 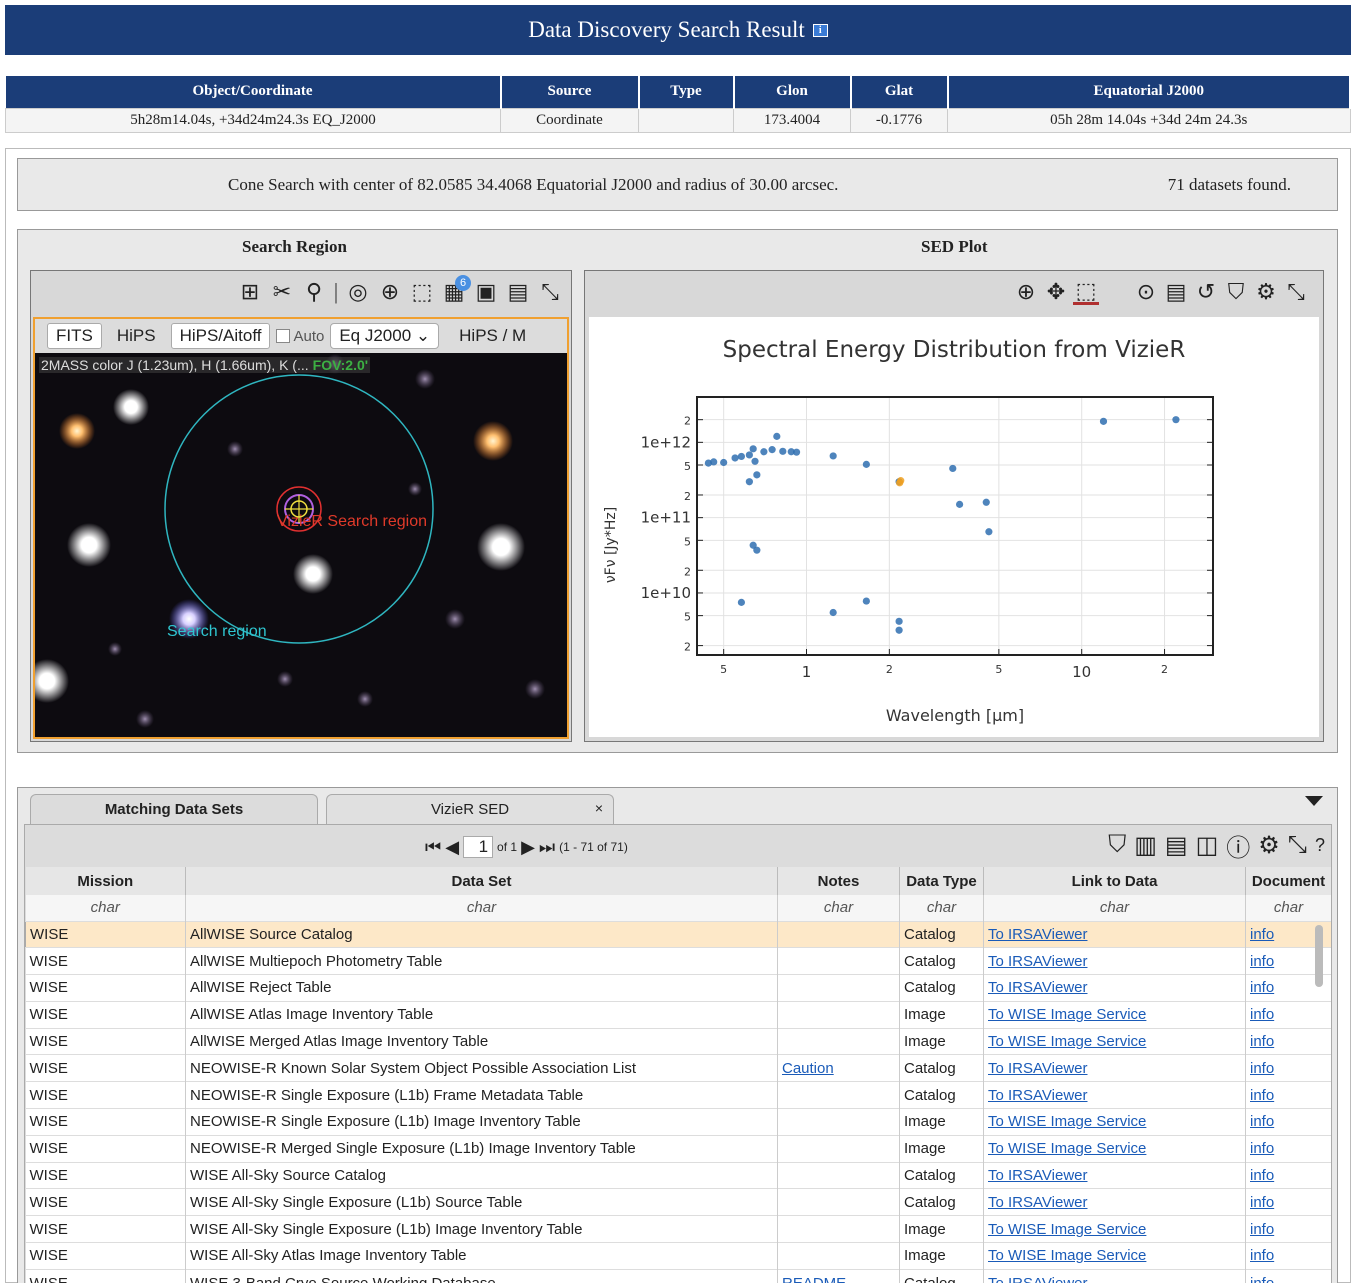 What do you see at coordinates (136, 336) in the screenshot?
I see `hips-button: HiPS` at bounding box center [136, 336].